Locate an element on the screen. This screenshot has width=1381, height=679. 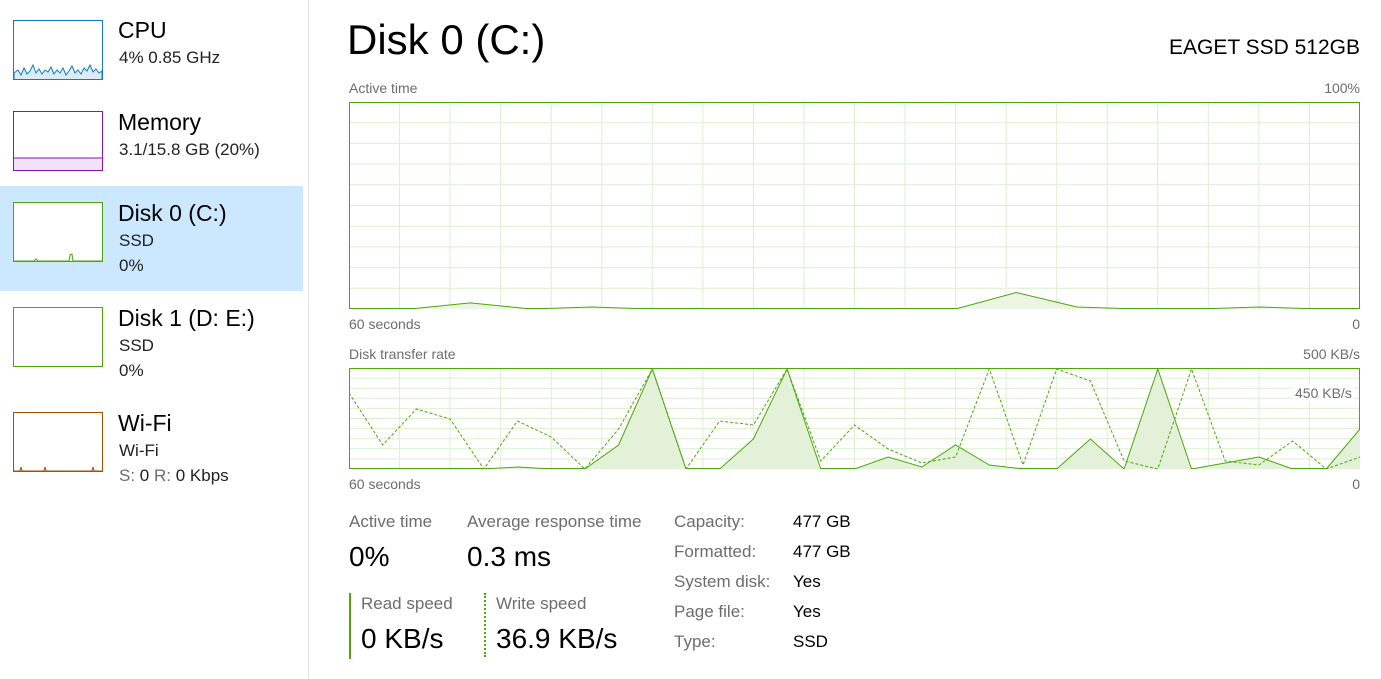
write-speed-label: Write speed is located at coordinates (541, 603).